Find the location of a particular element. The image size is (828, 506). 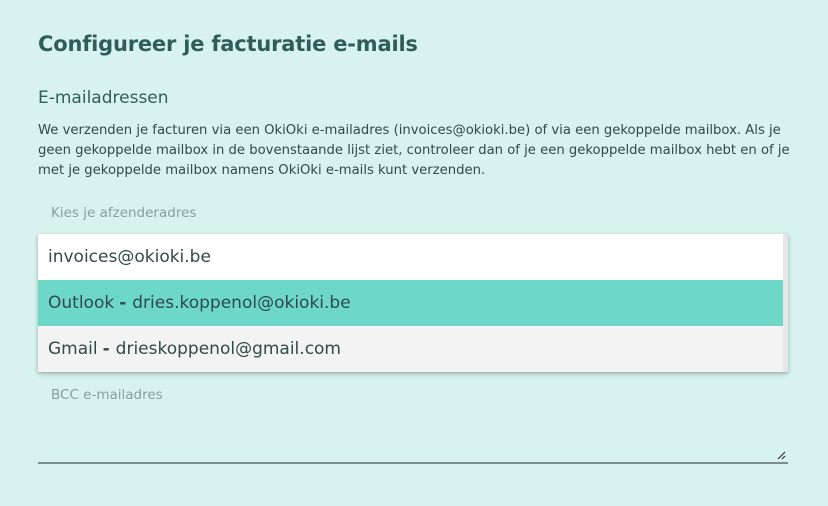

page-title: Configureer je facturatie e-mails is located at coordinates (228, 44).